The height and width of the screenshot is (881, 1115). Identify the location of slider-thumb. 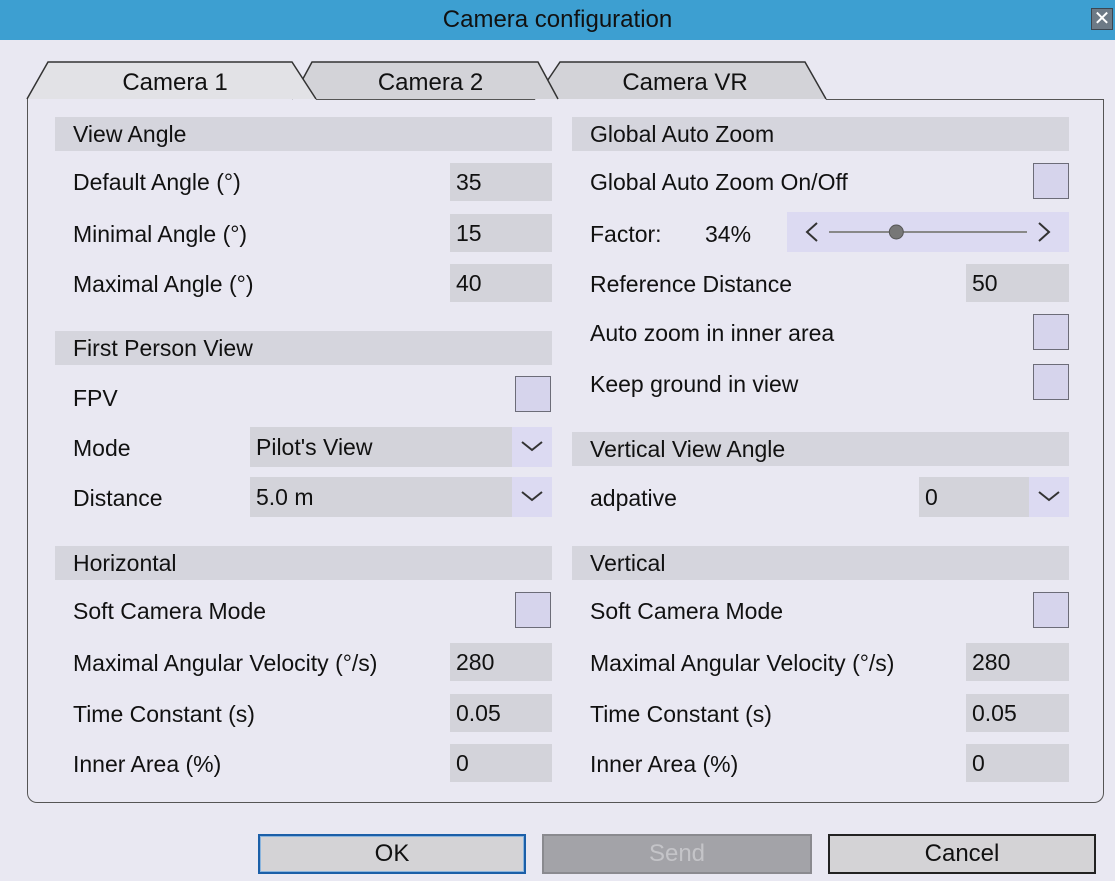
(896, 232).